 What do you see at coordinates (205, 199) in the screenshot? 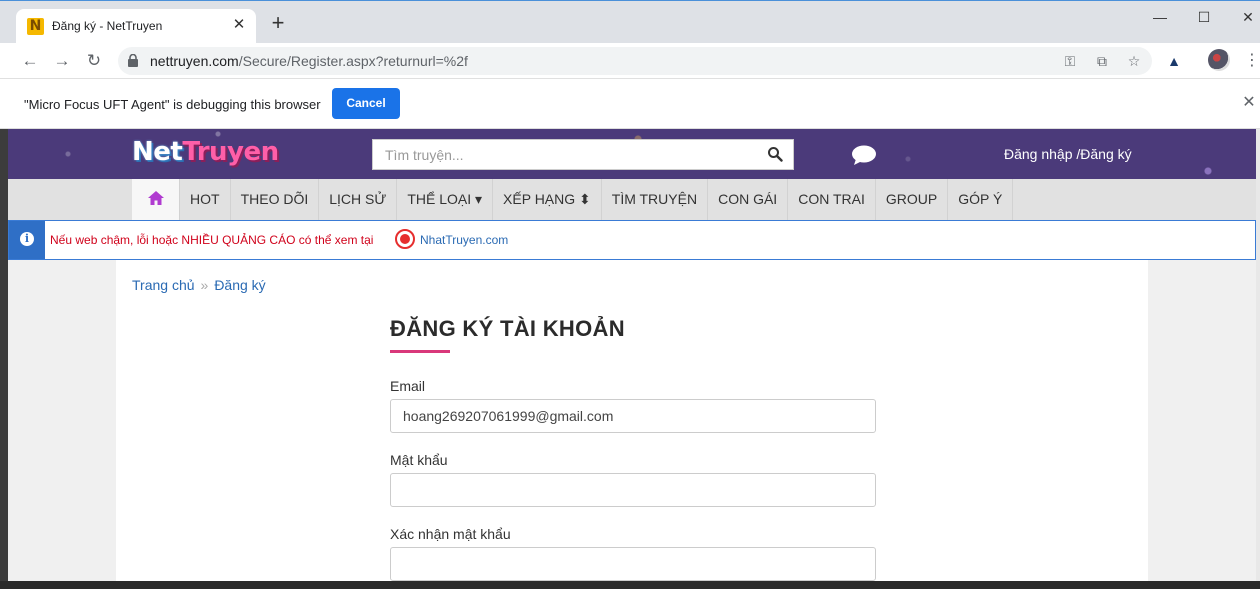
I see `nav-item-hot: HOT` at bounding box center [205, 199].